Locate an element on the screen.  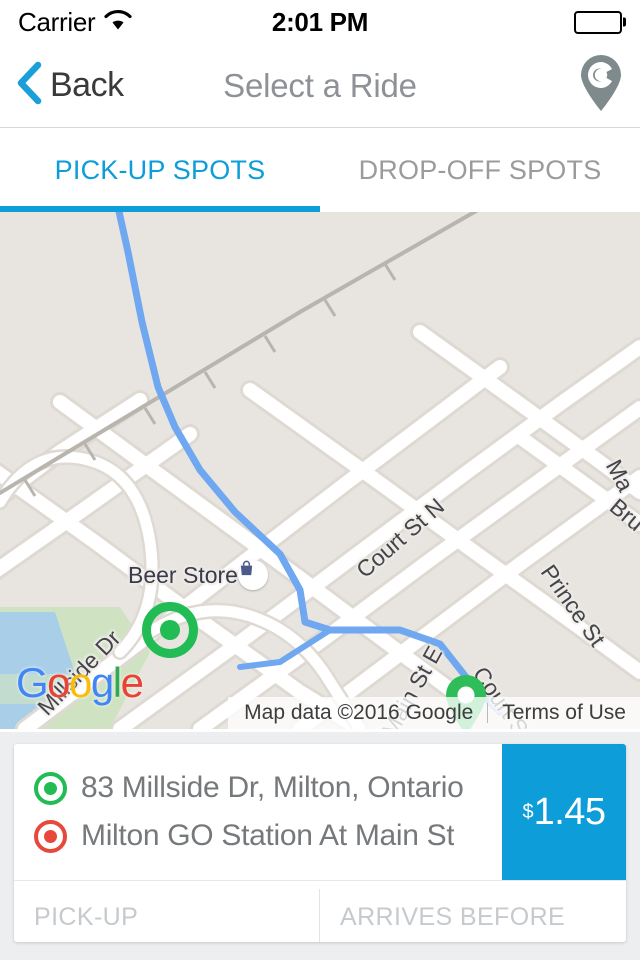
status-bar: Carrier 2:01 PM is located at coordinates (320, 22).